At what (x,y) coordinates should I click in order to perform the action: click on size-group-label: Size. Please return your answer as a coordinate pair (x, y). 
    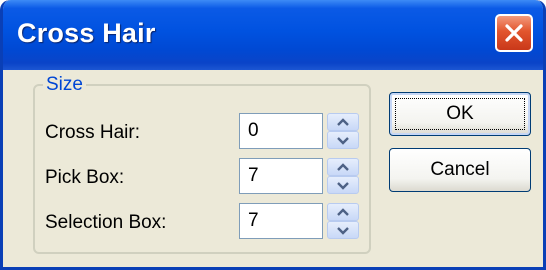
    Looking at the image, I should click on (64, 85).